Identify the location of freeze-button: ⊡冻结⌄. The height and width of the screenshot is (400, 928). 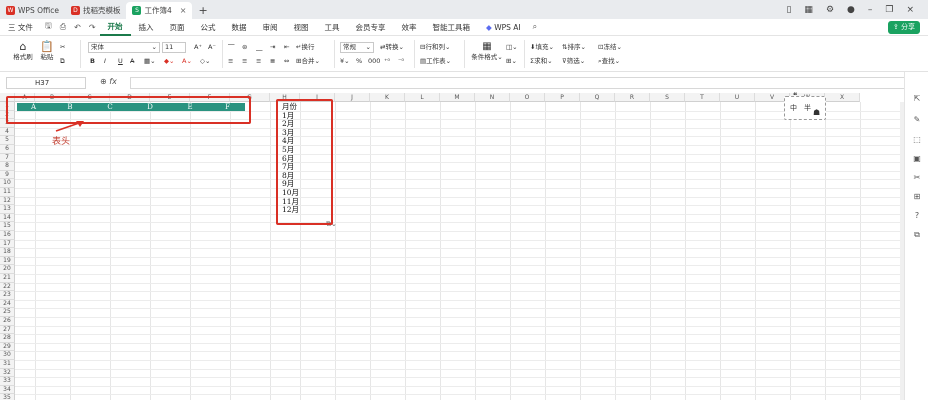
(610, 47).